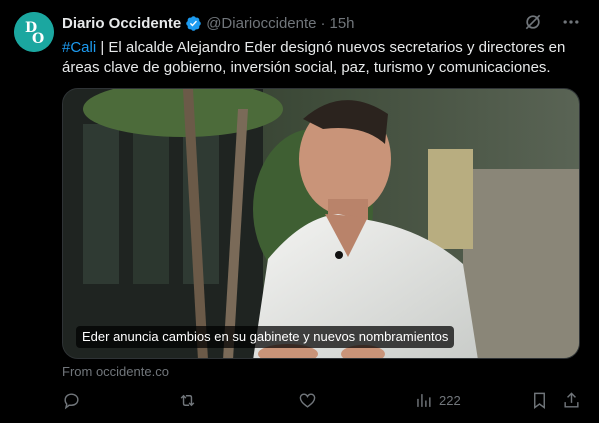  I want to click on more-options-icon, so click(571, 22).